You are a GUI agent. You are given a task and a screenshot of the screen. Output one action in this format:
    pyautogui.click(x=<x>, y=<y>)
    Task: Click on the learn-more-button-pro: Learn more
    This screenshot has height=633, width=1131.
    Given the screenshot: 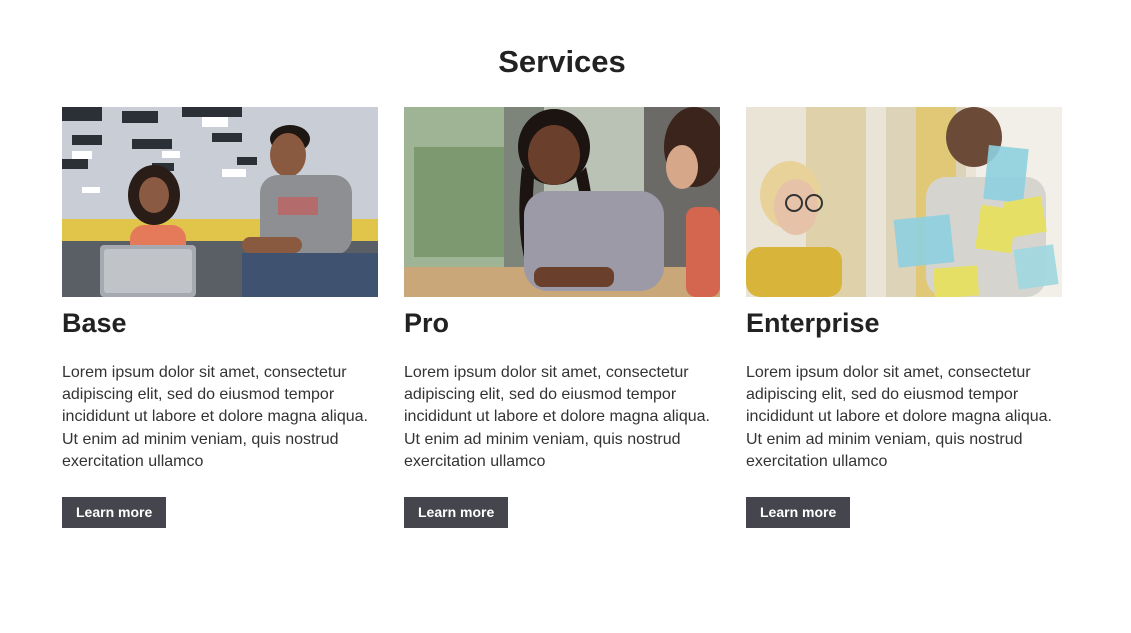 What is the action you would take?
    pyautogui.click(x=456, y=513)
    